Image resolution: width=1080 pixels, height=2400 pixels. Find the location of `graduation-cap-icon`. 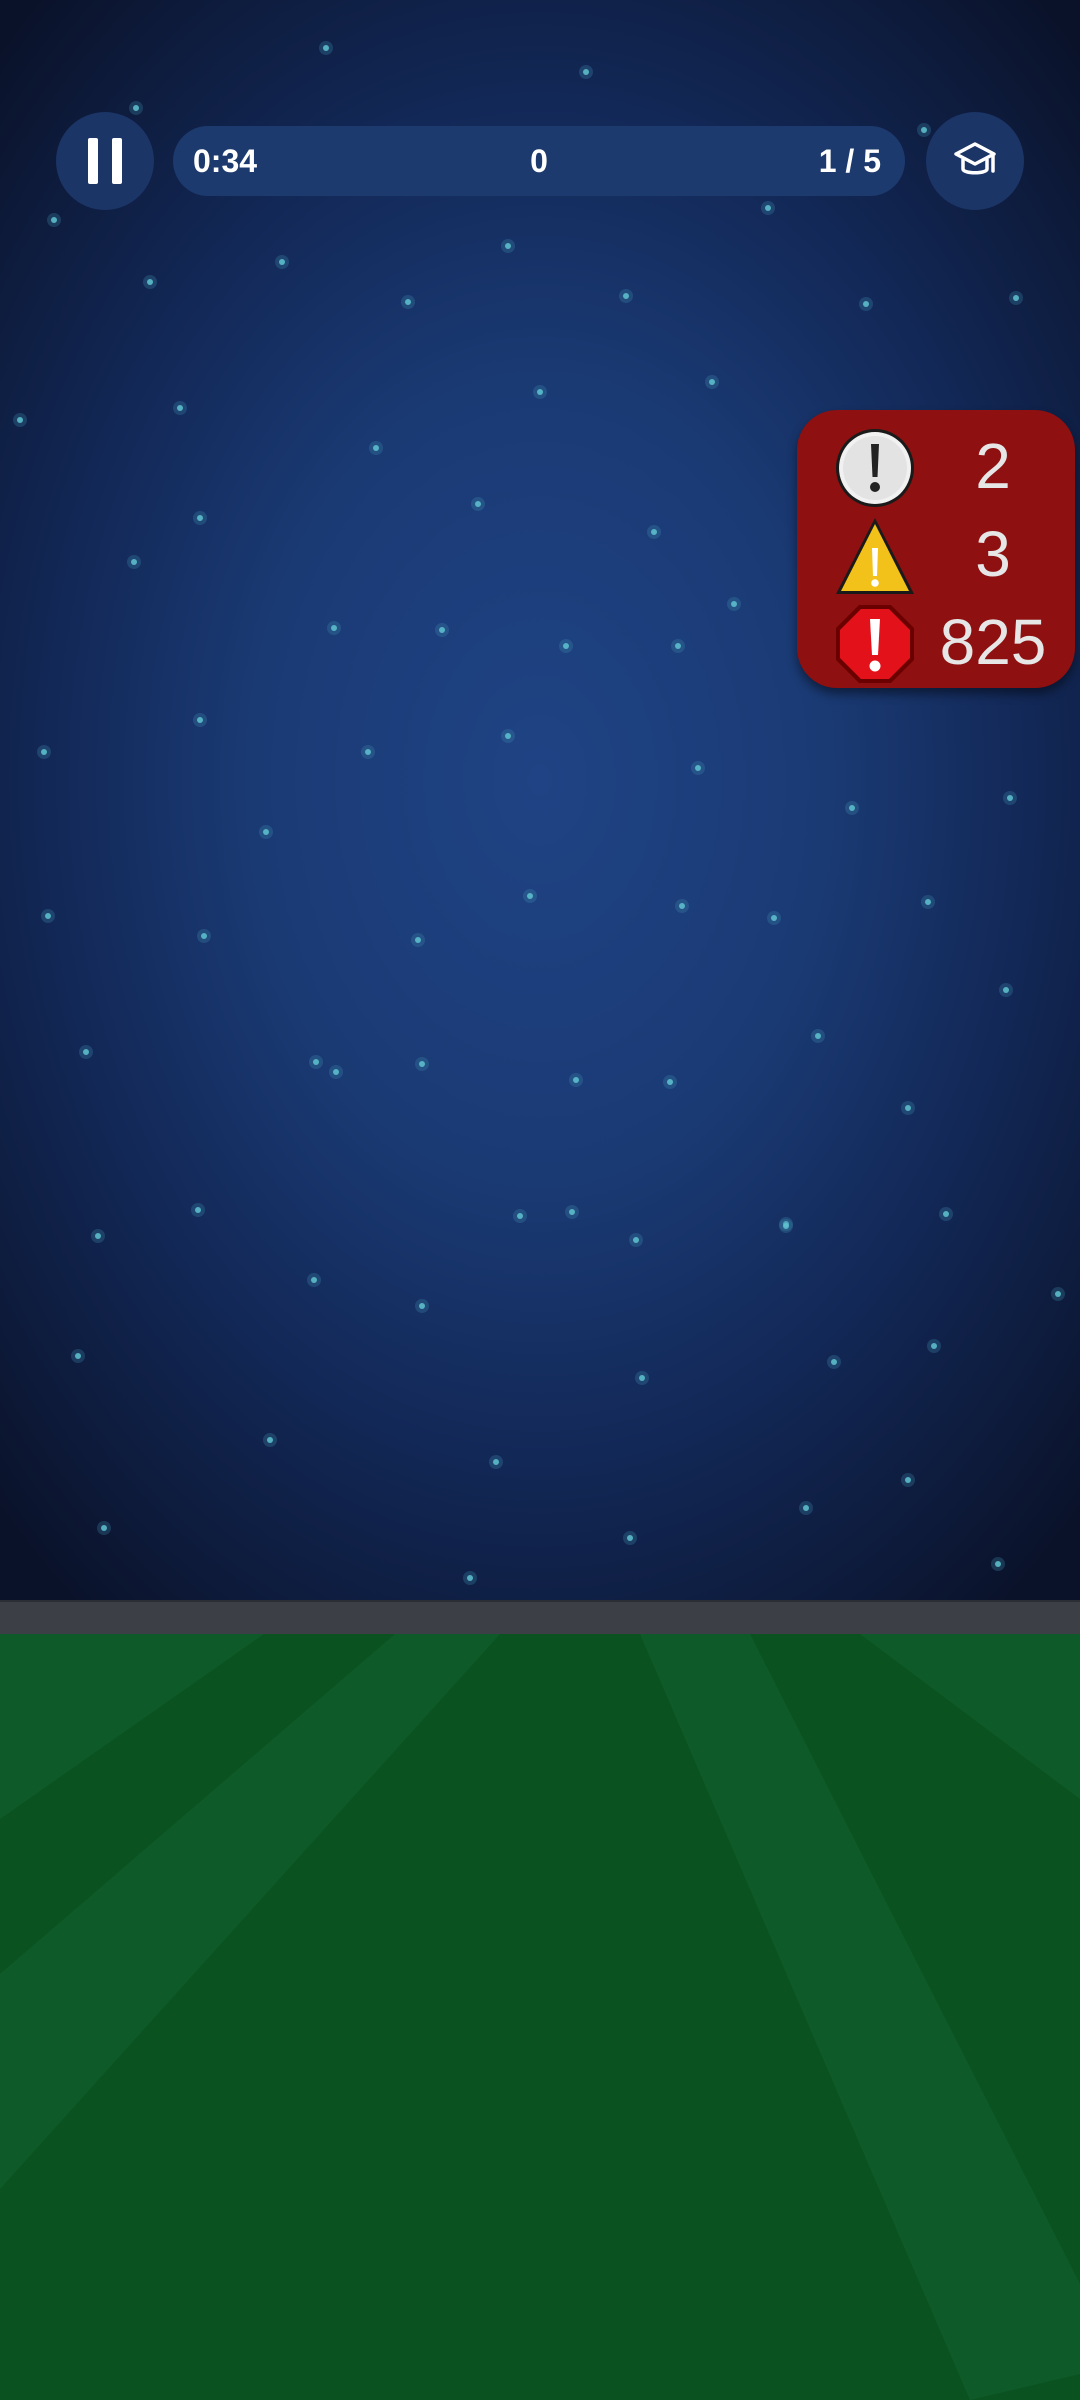

graduation-cap-icon is located at coordinates (975, 158).